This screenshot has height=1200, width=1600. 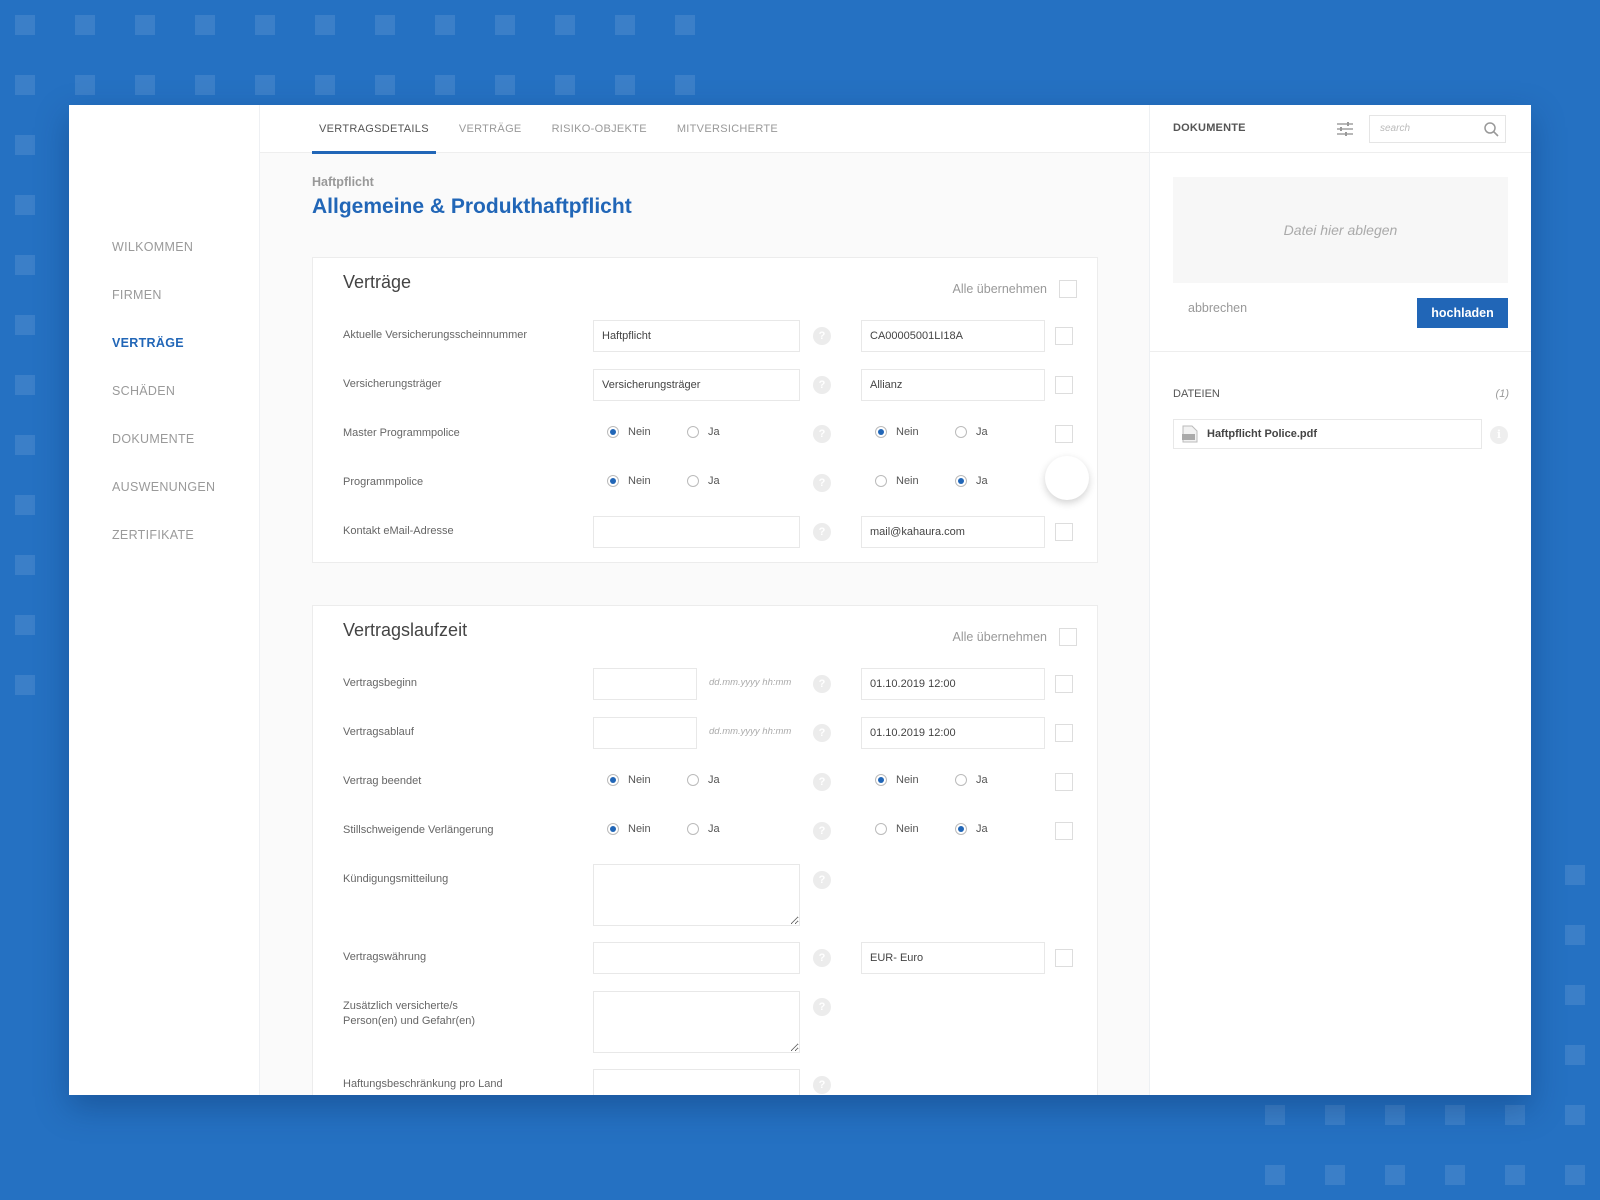 I want to click on file-list-item: Haftpflicht Police.pdf, so click(x=1327, y=434).